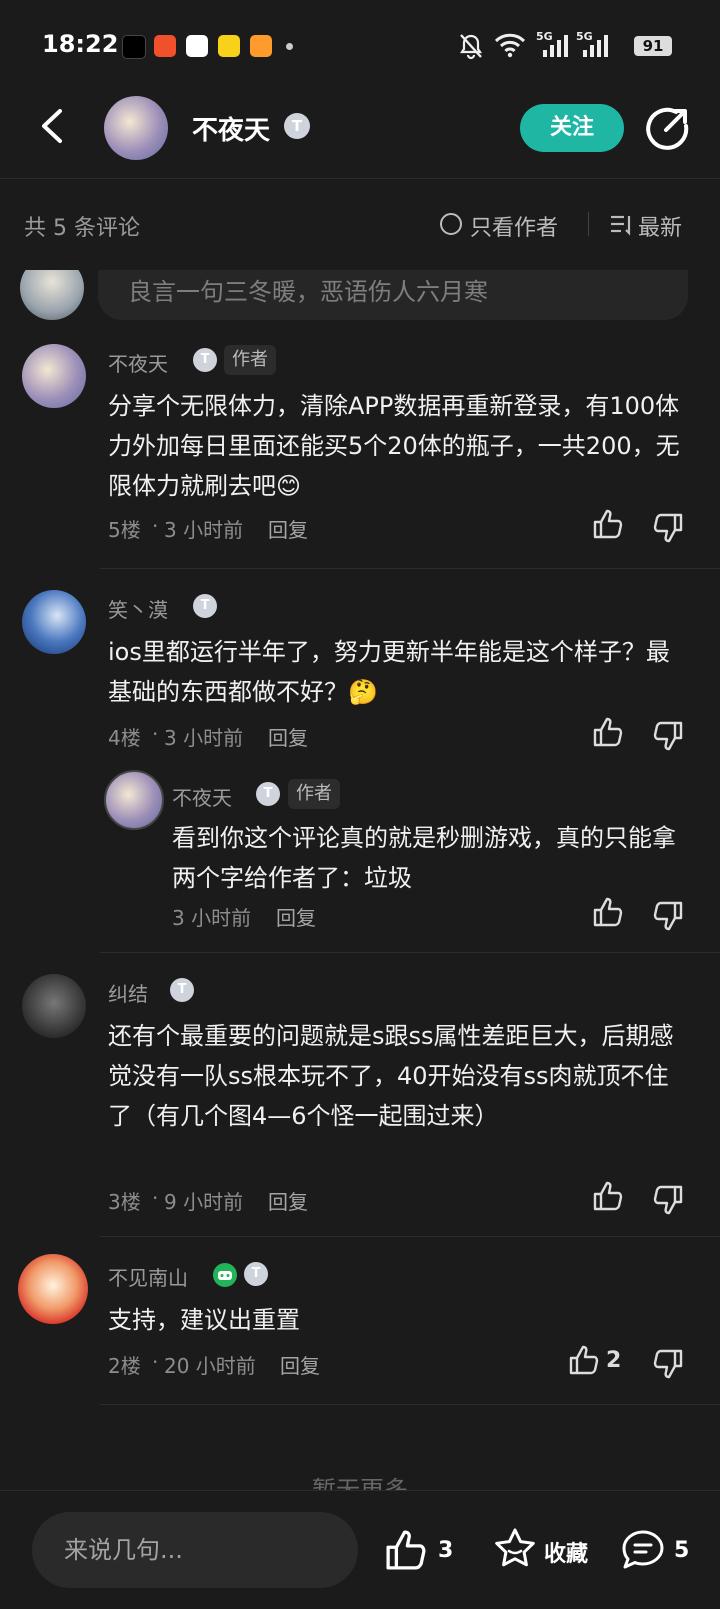  I want to click on prev-comment-text: 良言一句三冬暖，恶语伤人六月寒, so click(308, 292).